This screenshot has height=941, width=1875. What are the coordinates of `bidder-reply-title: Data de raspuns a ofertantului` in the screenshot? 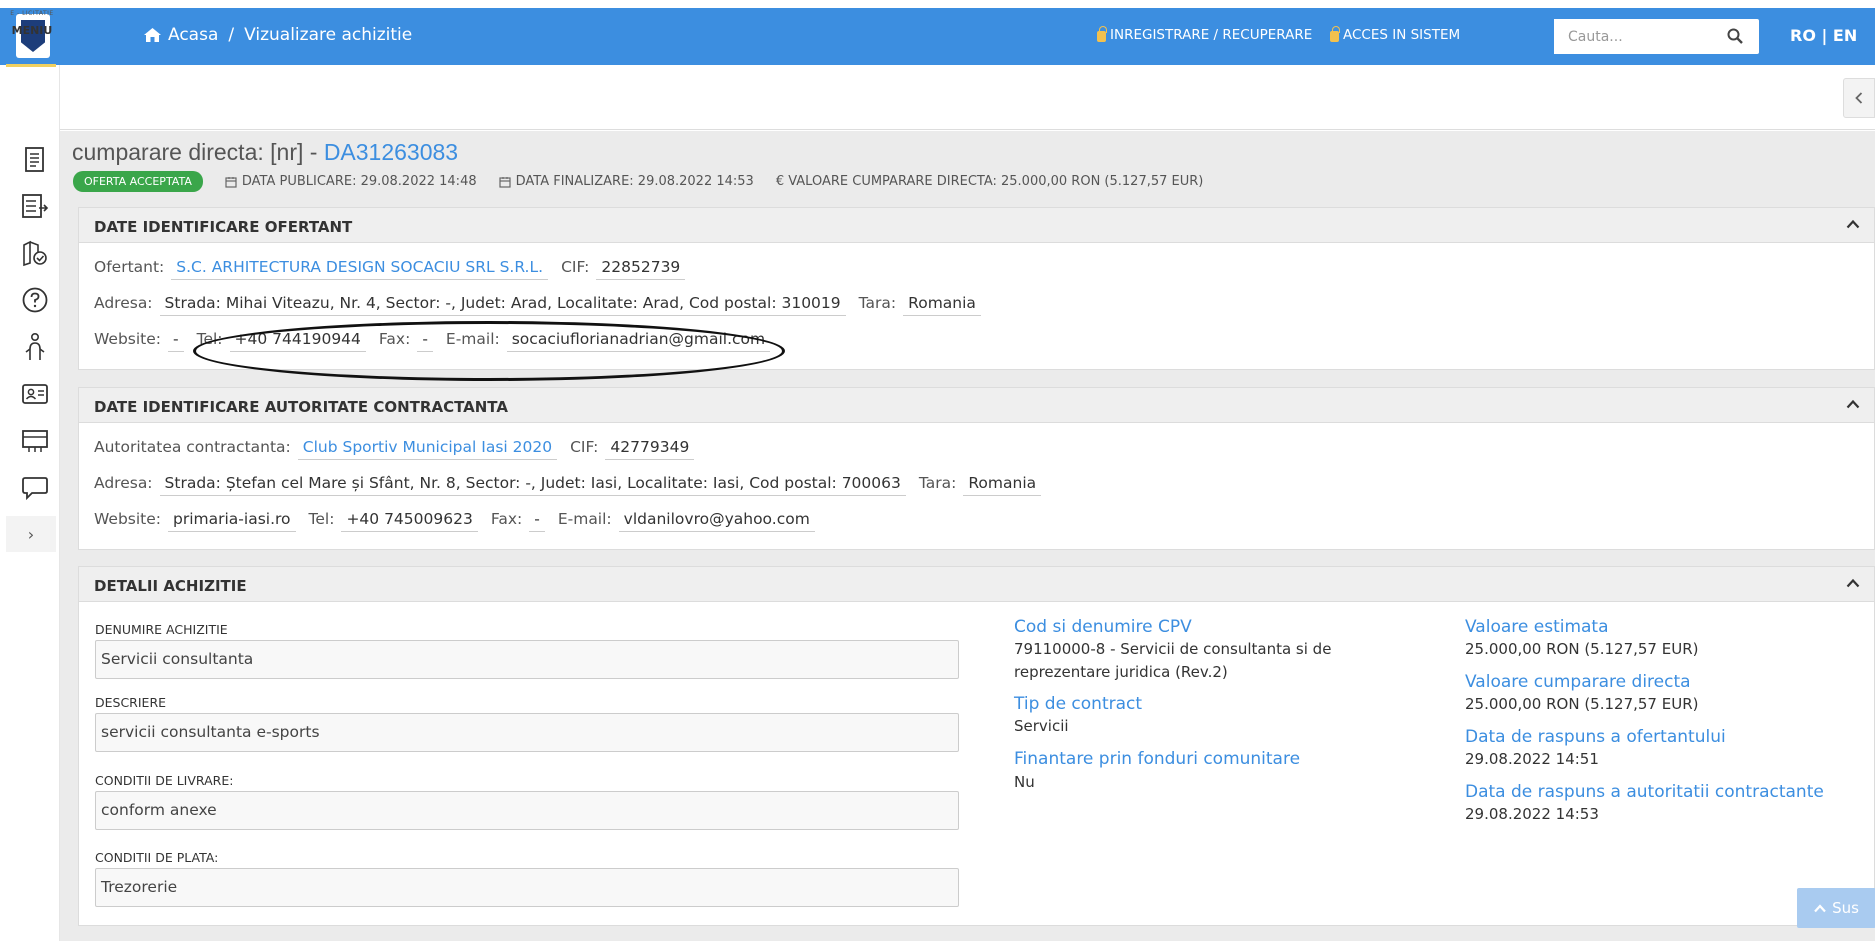 It's located at (1595, 737).